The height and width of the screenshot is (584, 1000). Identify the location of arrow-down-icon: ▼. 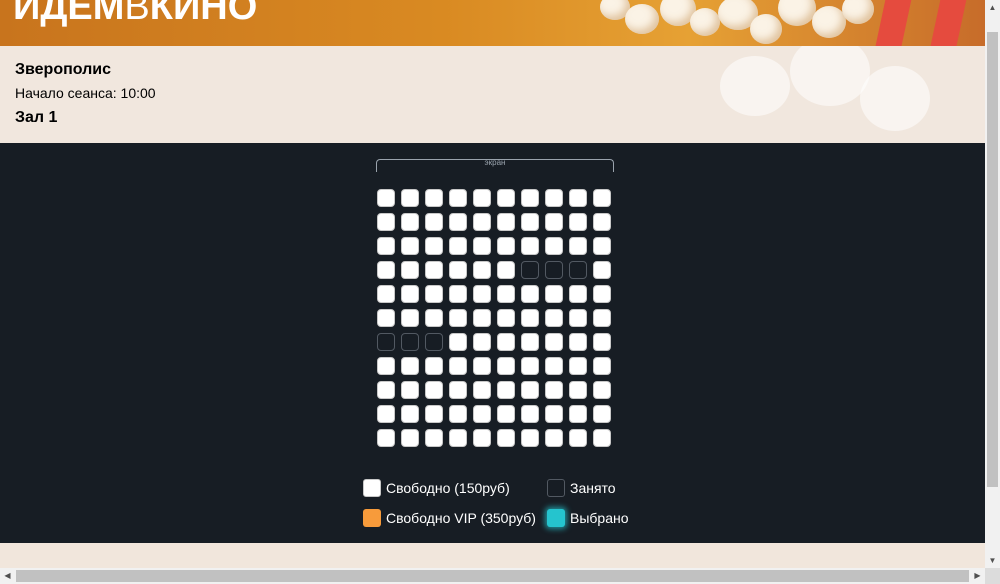
(992, 560).